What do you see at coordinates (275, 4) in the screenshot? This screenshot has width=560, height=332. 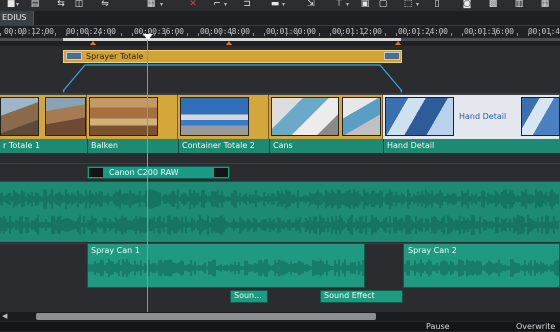 I see `overwrite-mode-icon: ▬` at bounding box center [275, 4].